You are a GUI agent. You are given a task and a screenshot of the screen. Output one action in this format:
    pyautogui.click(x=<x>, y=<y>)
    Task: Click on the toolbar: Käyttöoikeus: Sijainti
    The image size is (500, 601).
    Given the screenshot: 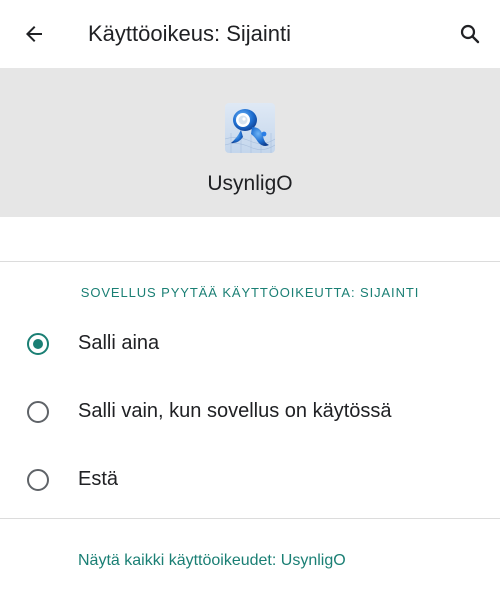 What is the action you would take?
    pyautogui.click(x=250, y=34)
    